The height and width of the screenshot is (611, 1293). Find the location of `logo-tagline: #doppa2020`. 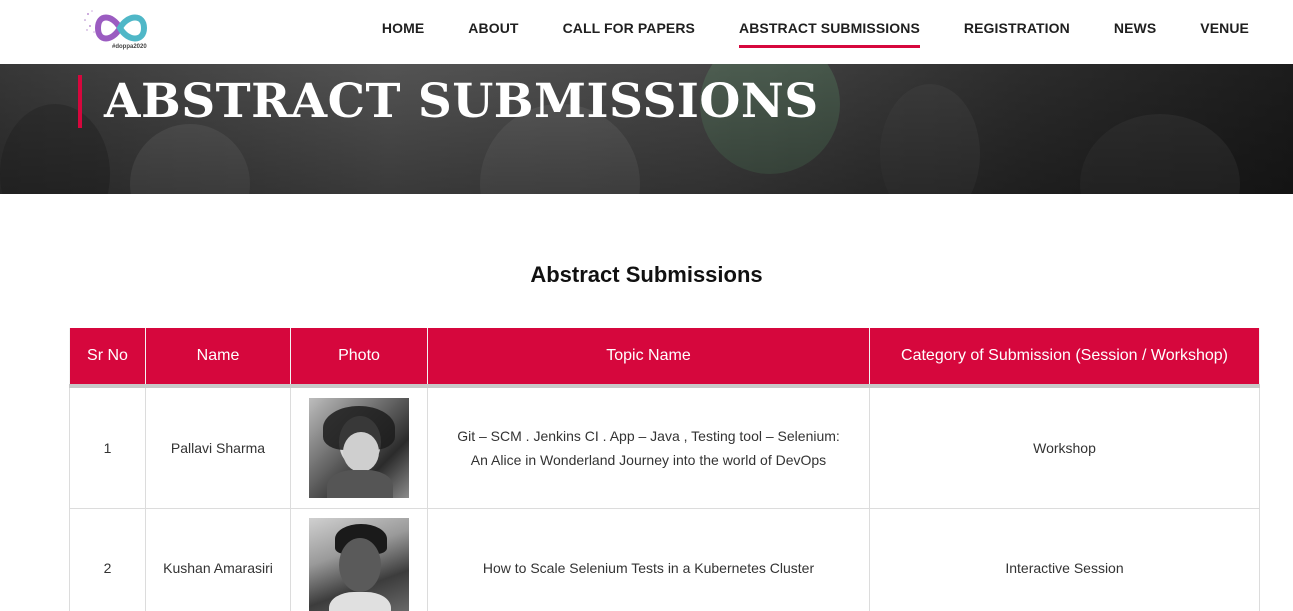

logo-tagline: #doppa2020 is located at coordinates (129, 47).